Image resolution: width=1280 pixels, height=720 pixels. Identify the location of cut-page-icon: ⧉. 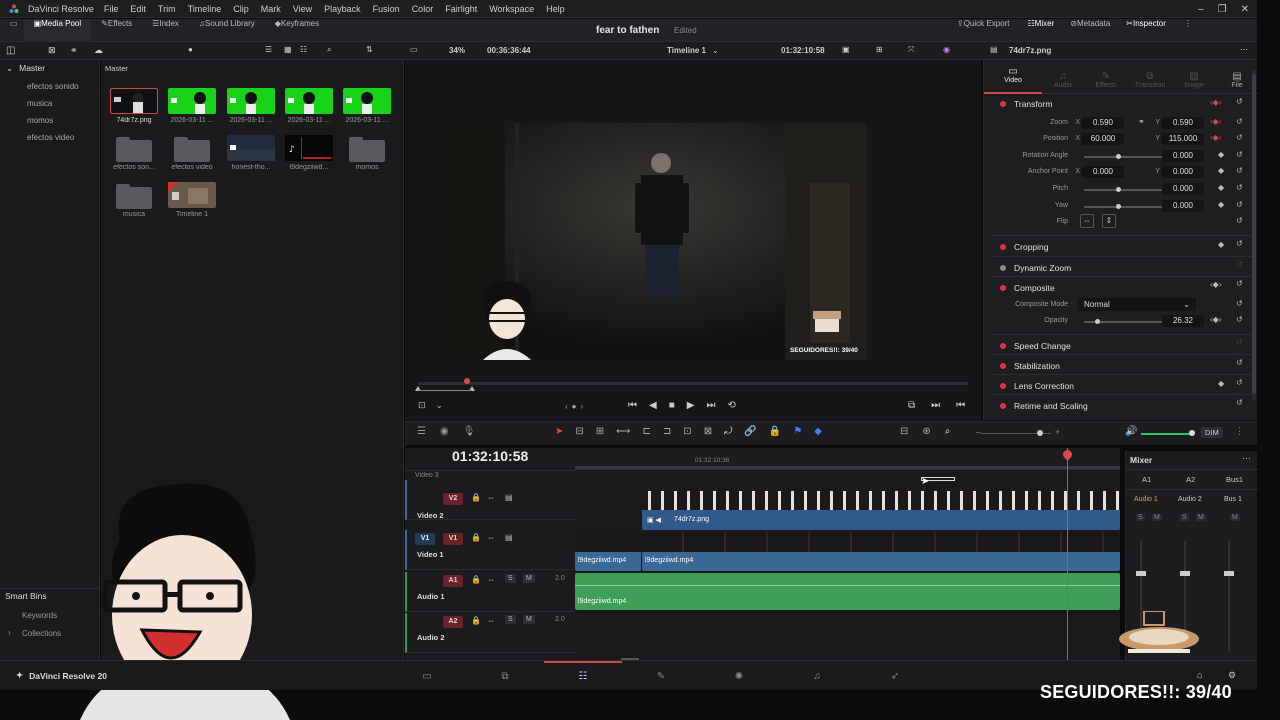
(505, 676).